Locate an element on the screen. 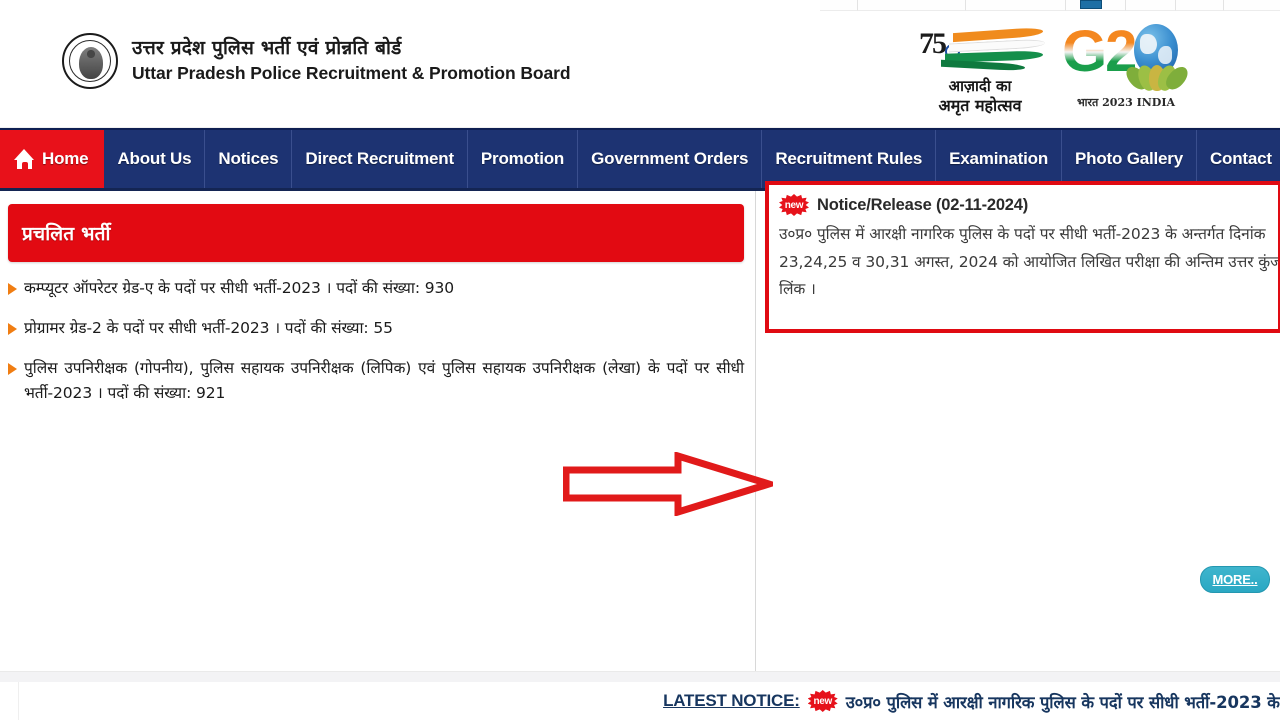  azadi-number: 75 is located at coordinates (933, 43).